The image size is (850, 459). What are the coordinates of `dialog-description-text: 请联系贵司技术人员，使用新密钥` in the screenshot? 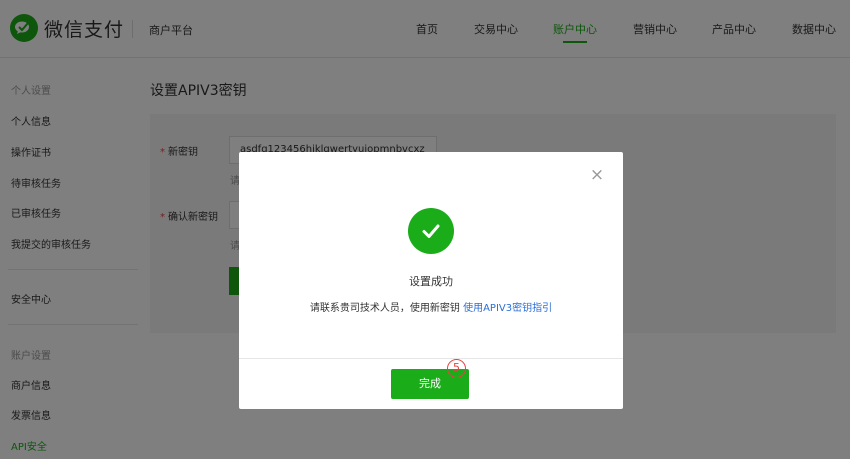 It's located at (384, 308).